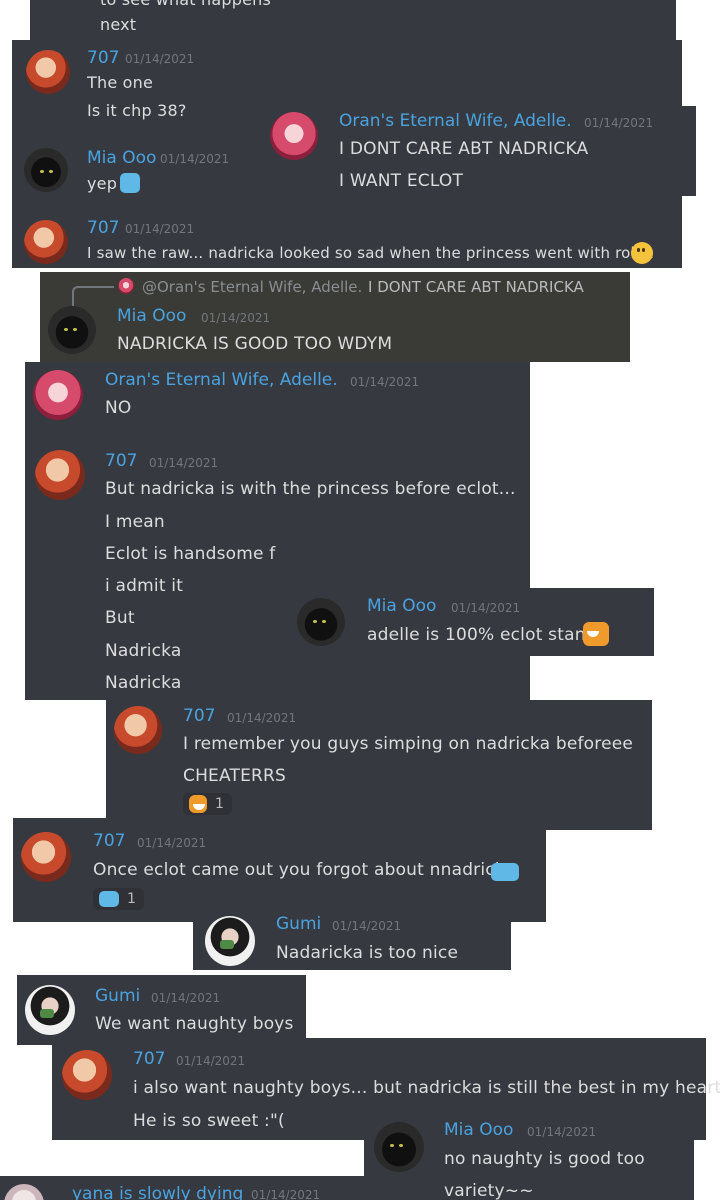 This screenshot has width=720, height=1201. What do you see at coordinates (544, 1159) in the screenshot?
I see `message-line: no naughty is good too` at bounding box center [544, 1159].